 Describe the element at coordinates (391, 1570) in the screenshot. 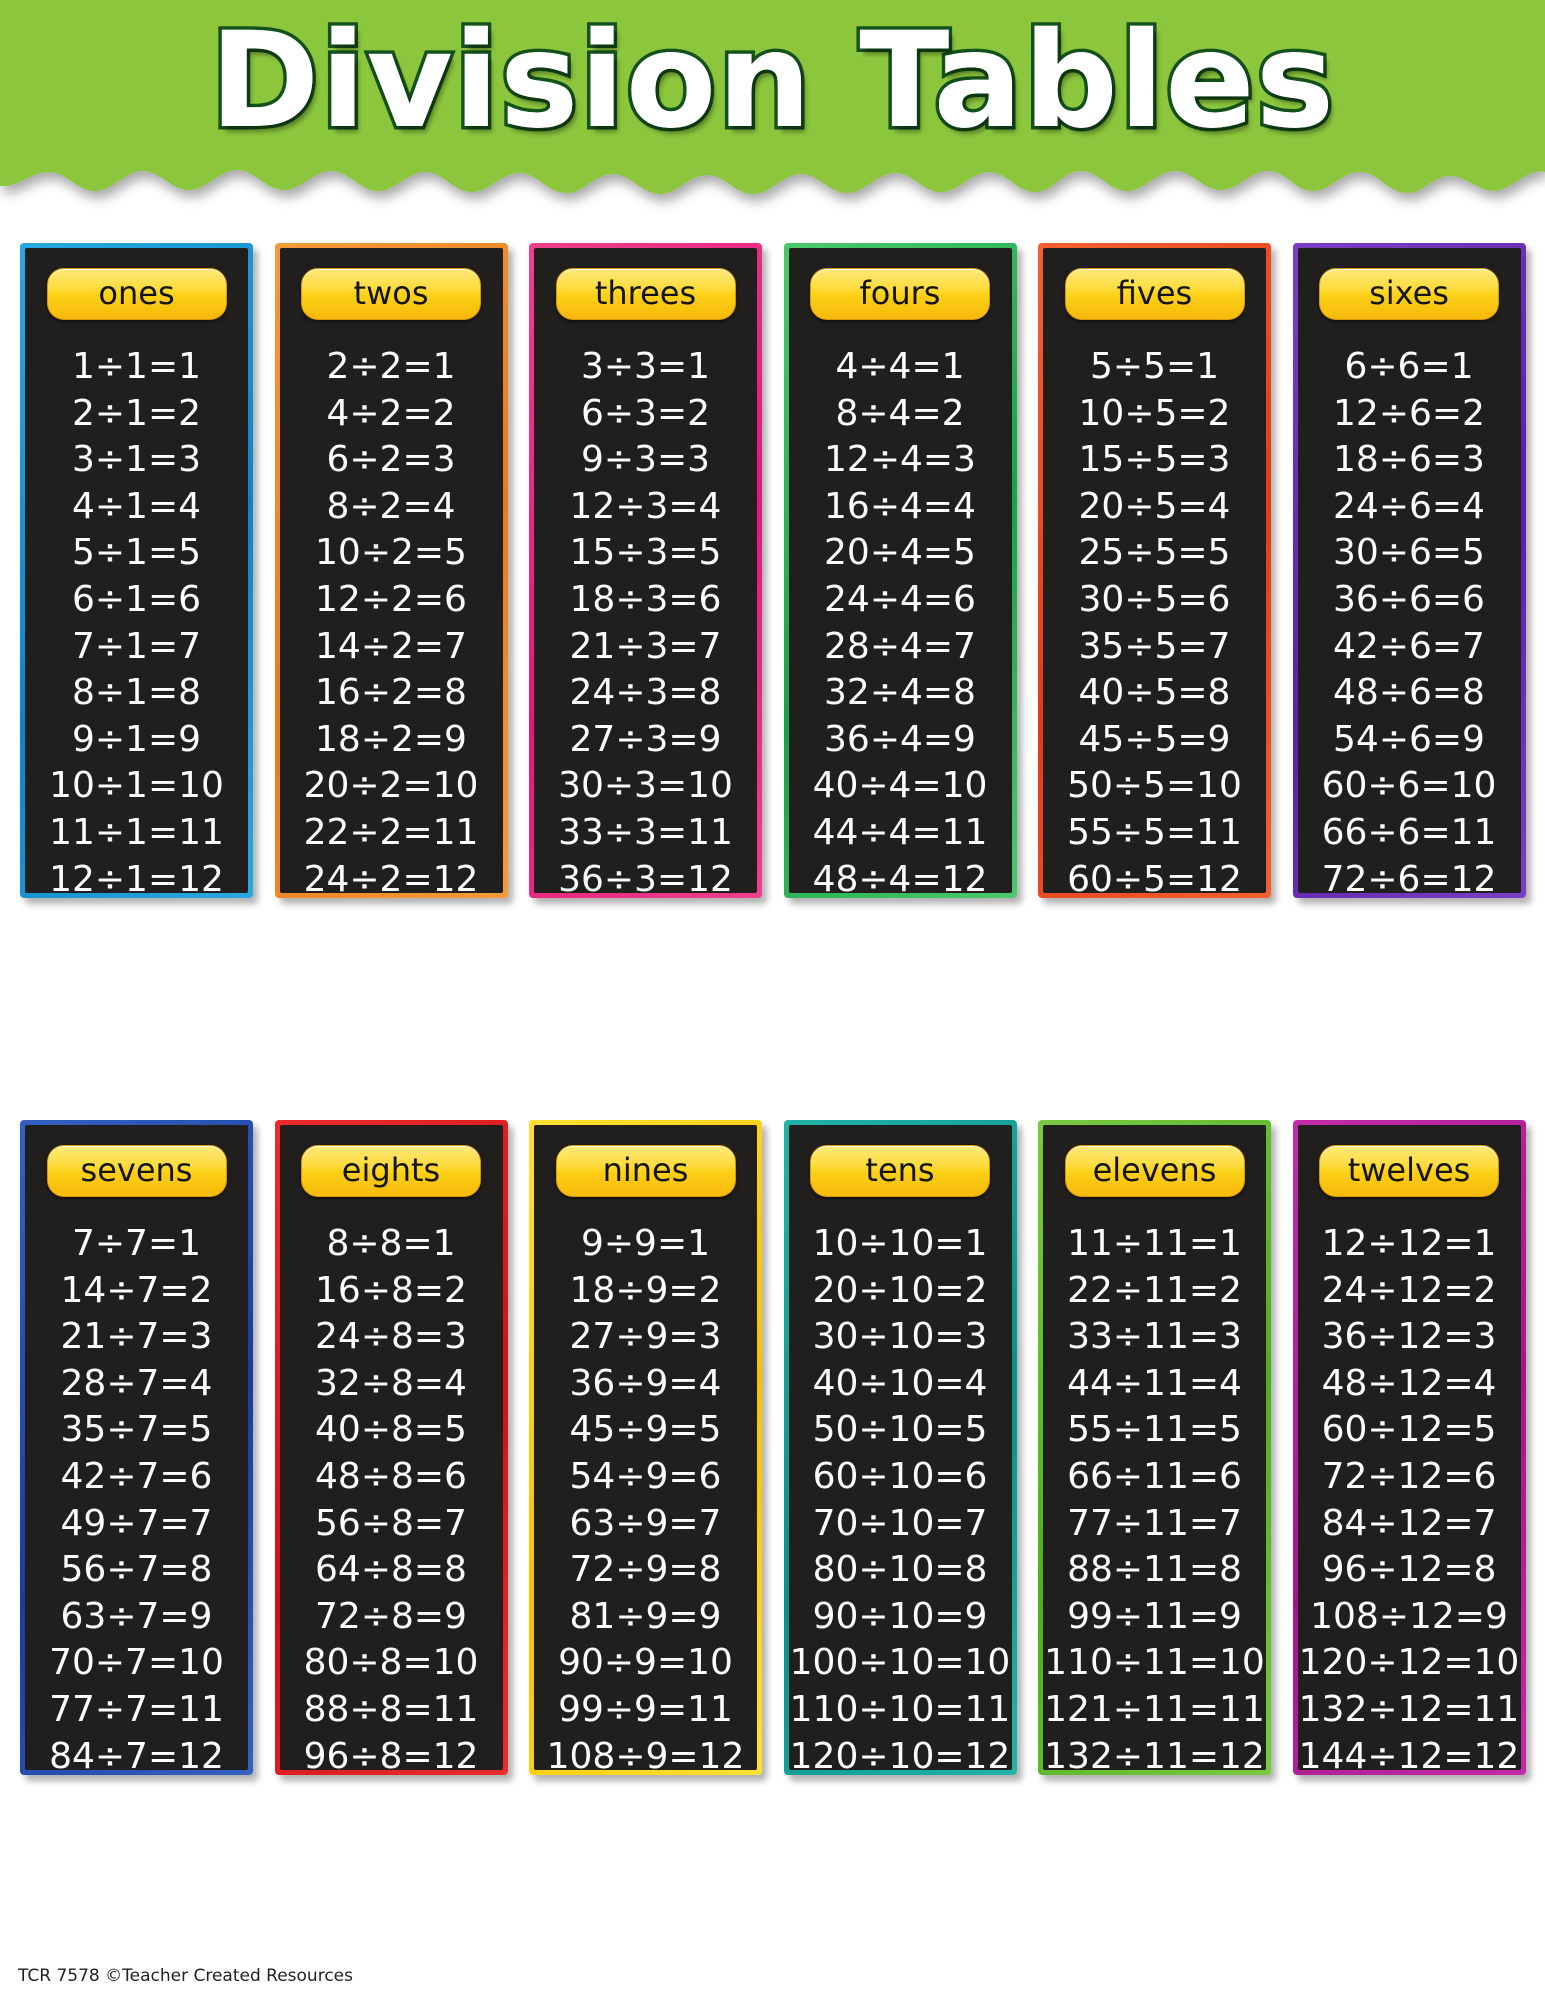

I see `equation-row: 64÷8=8` at that location.